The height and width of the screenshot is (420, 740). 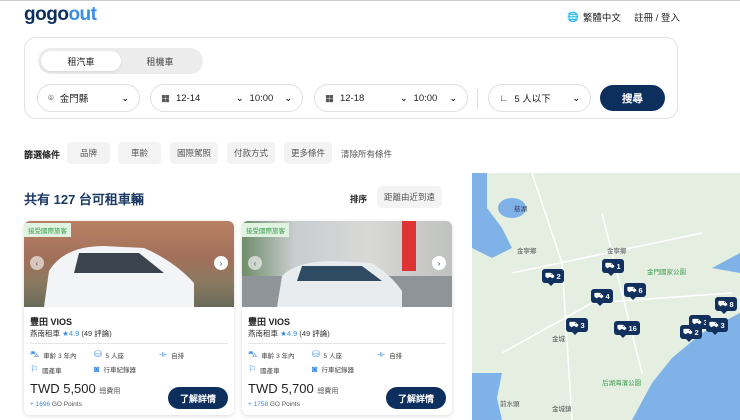 I want to click on sort-label: 排序, so click(x=359, y=199).